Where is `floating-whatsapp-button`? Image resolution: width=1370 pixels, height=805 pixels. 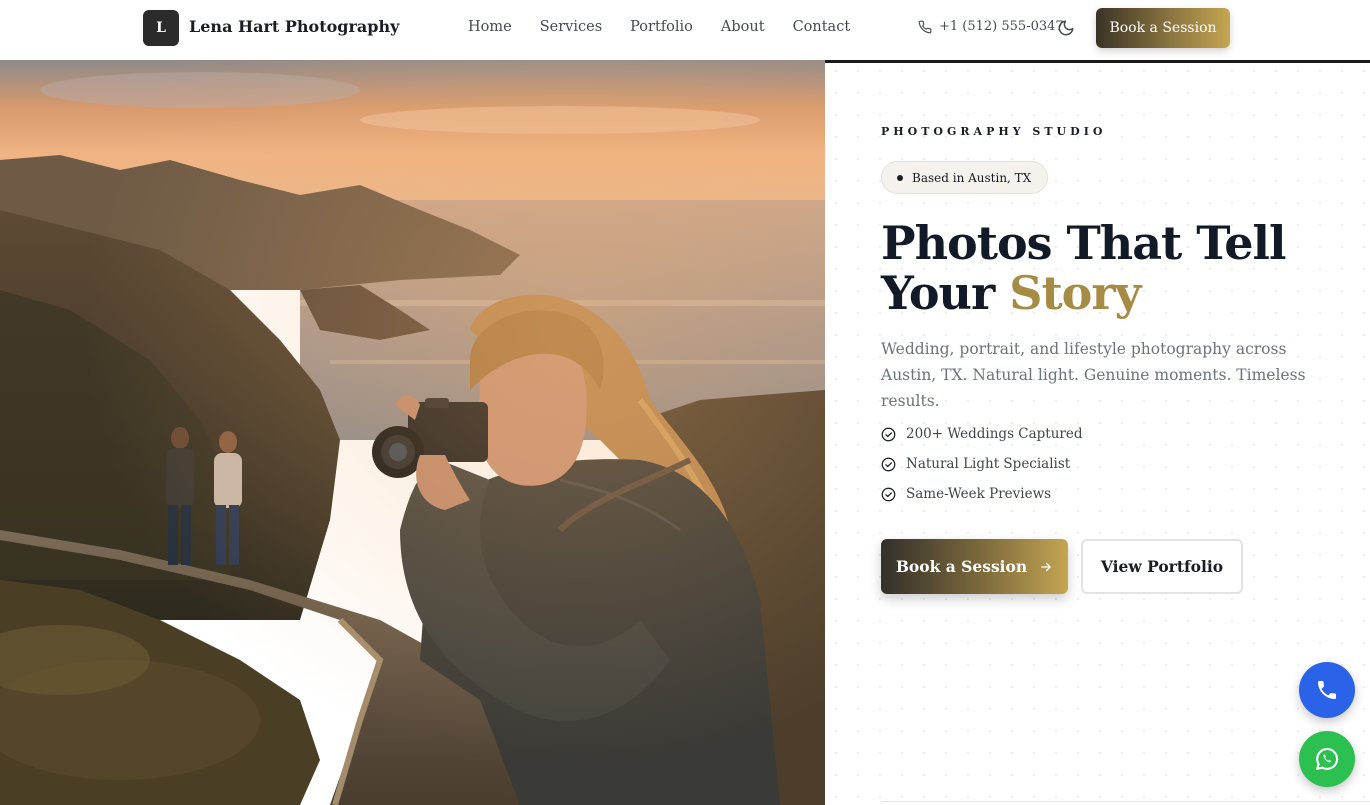
floating-whatsapp-button is located at coordinates (1327, 759).